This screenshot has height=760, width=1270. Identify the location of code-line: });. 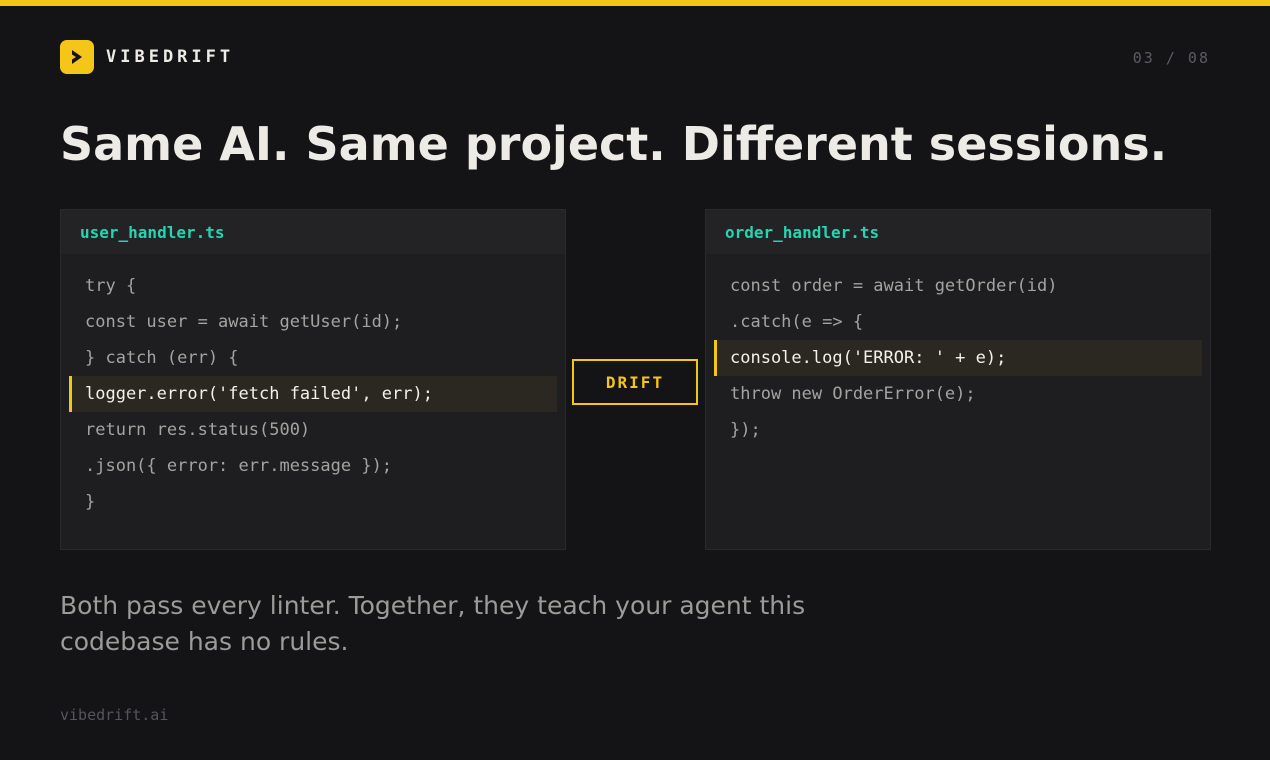
(745, 430).